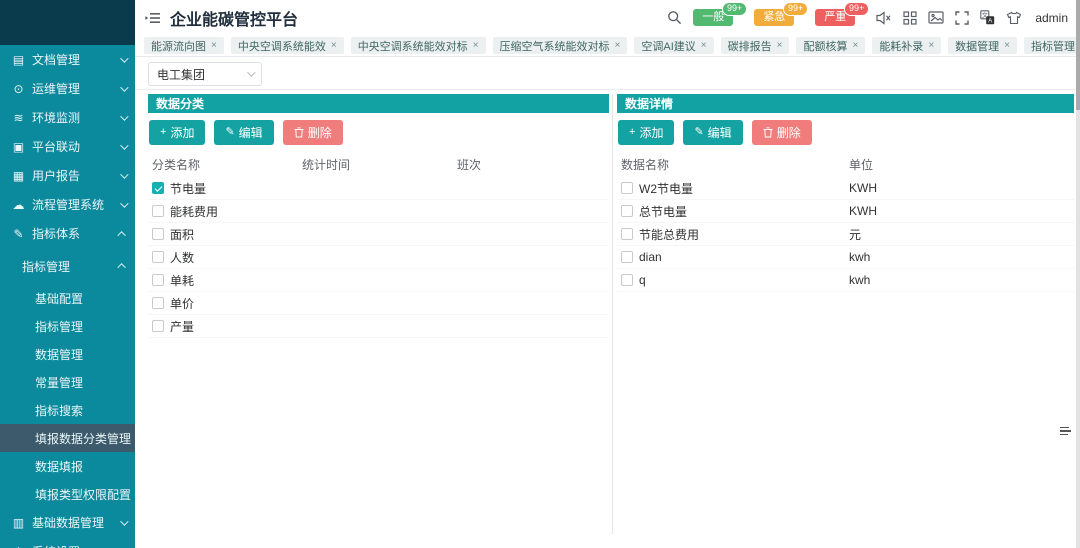 The image size is (1080, 548). I want to click on table-row: 单耗, so click(378, 280).